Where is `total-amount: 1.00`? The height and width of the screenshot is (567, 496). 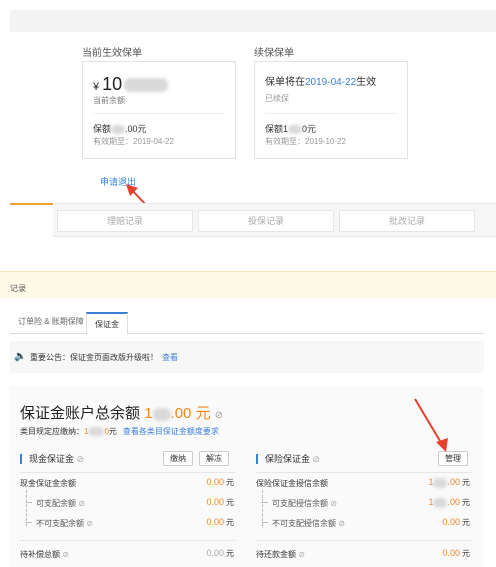
total-amount: 1.00 is located at coordinates (168, 413).